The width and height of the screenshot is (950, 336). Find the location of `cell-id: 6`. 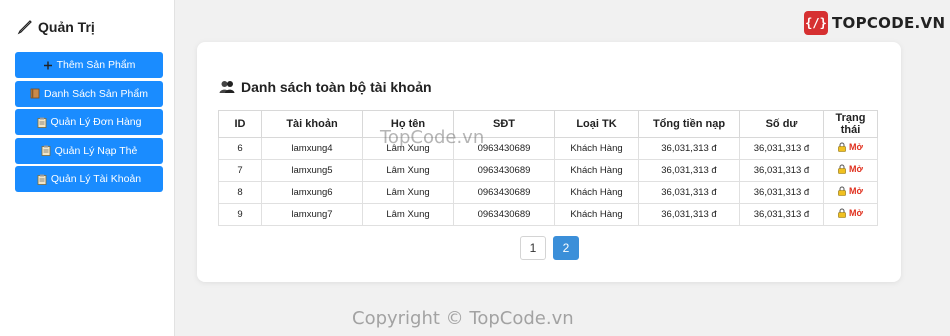

cell-id: 6 is located at coordinates (240, 148).